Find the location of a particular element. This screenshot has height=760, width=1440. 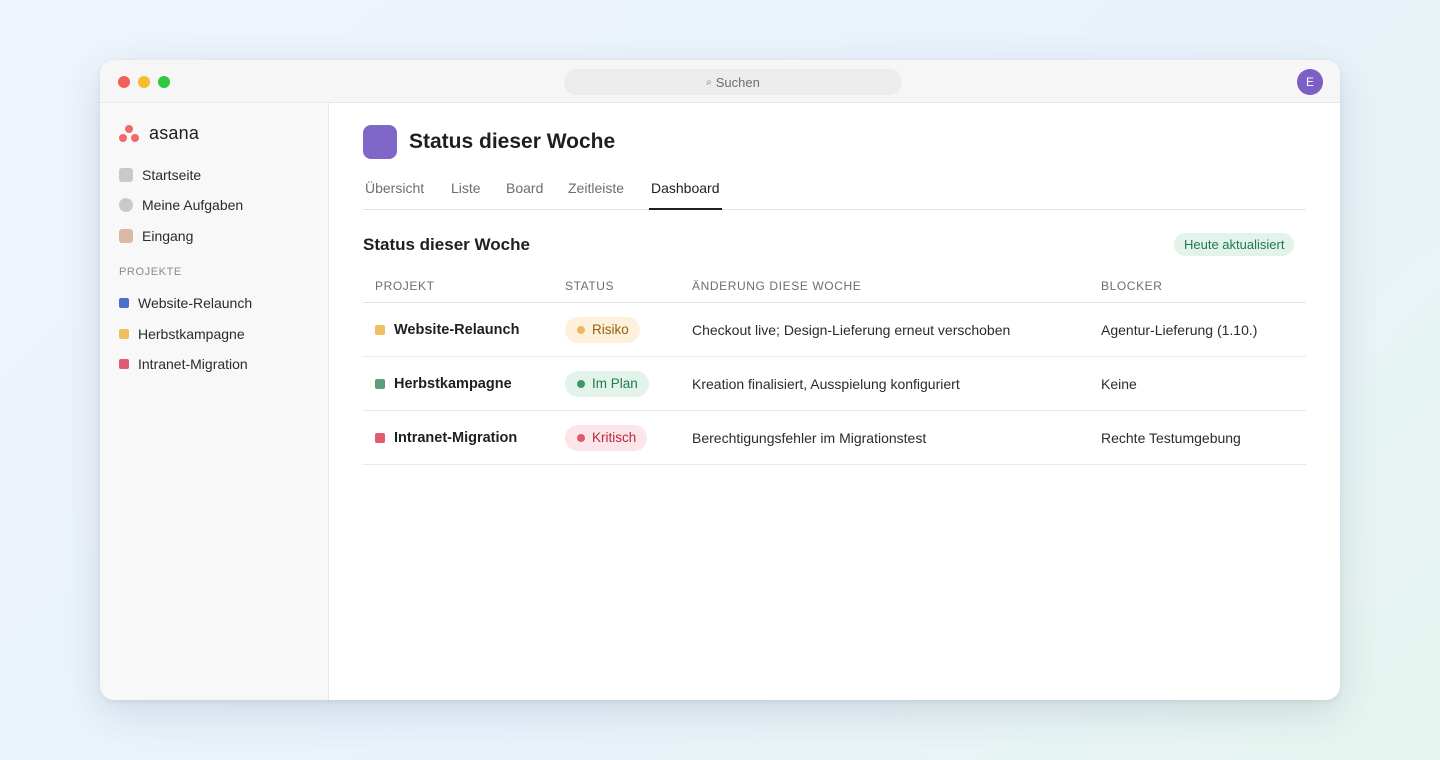

sidebar-item-meine-aufgaben: Meine Aufgaben is located at coordinates (181, 205).